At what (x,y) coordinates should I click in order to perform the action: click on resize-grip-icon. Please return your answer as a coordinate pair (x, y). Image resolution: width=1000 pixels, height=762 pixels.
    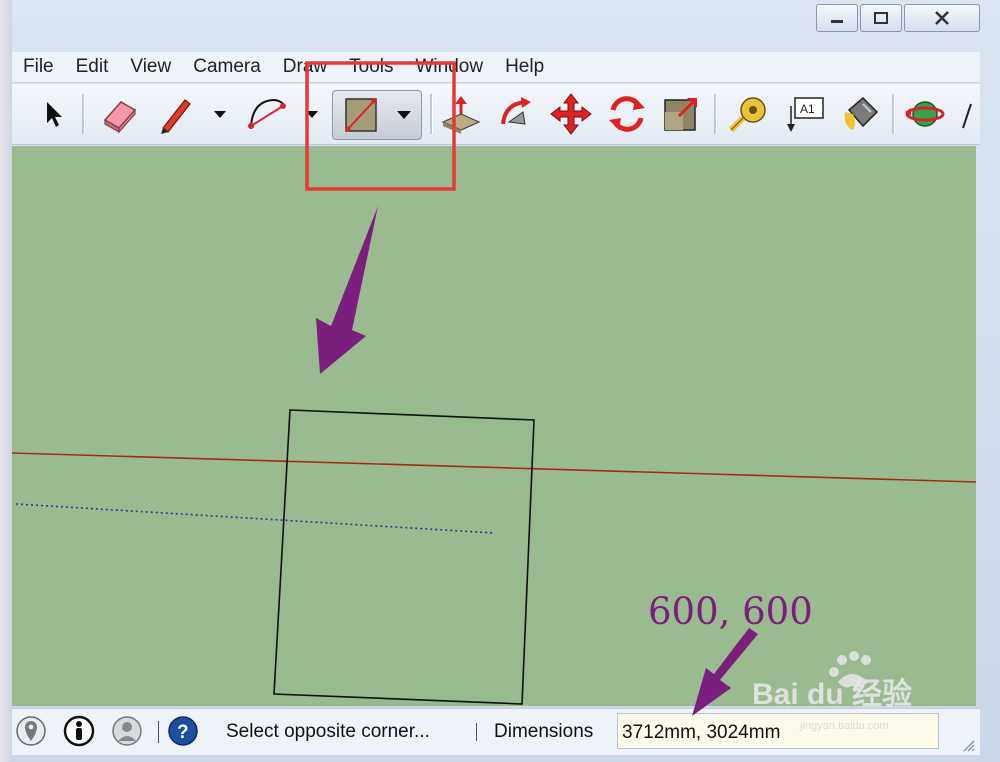
    Looking at the image, I should click on (968, 745).